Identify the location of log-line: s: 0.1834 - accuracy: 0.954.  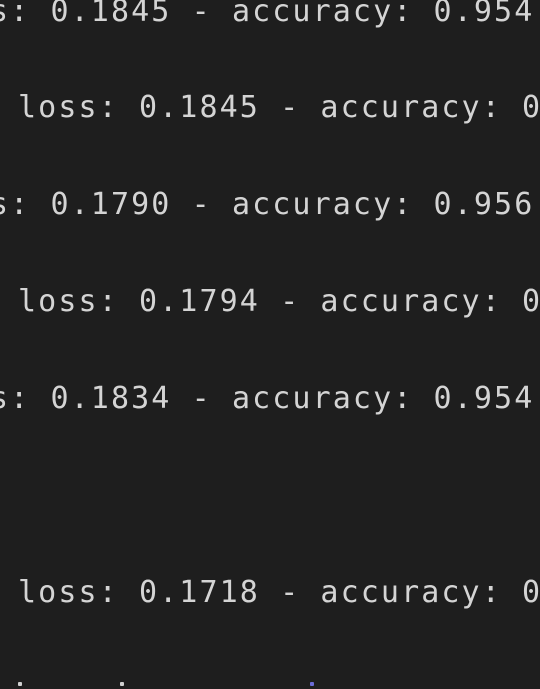
(267, 398).